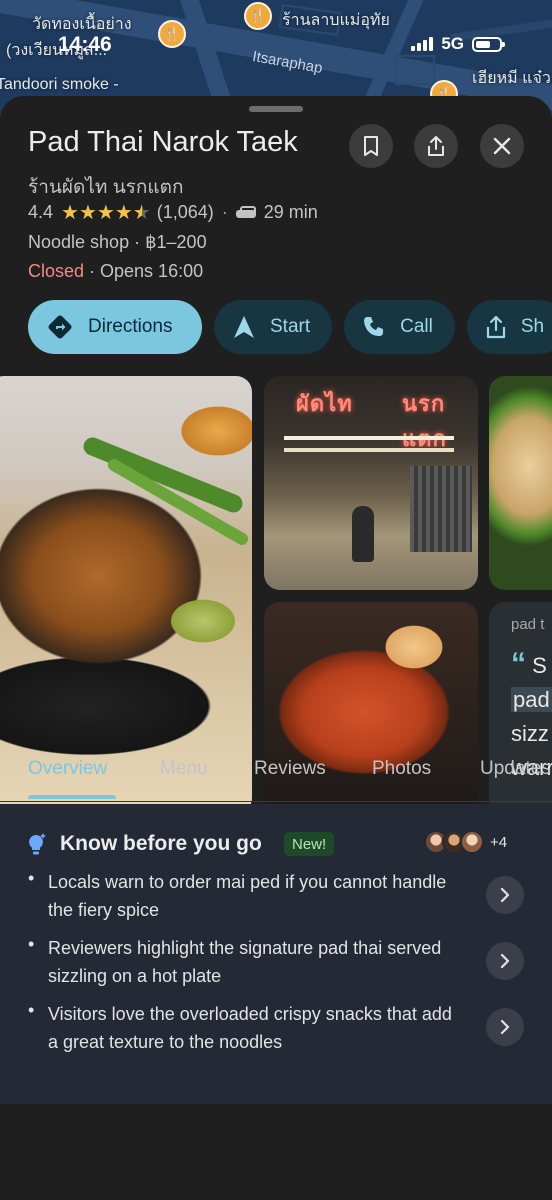 The width and height of the screenshot is (552, 1200). I want to click on section-title: Know before you go, so click(161, 843).